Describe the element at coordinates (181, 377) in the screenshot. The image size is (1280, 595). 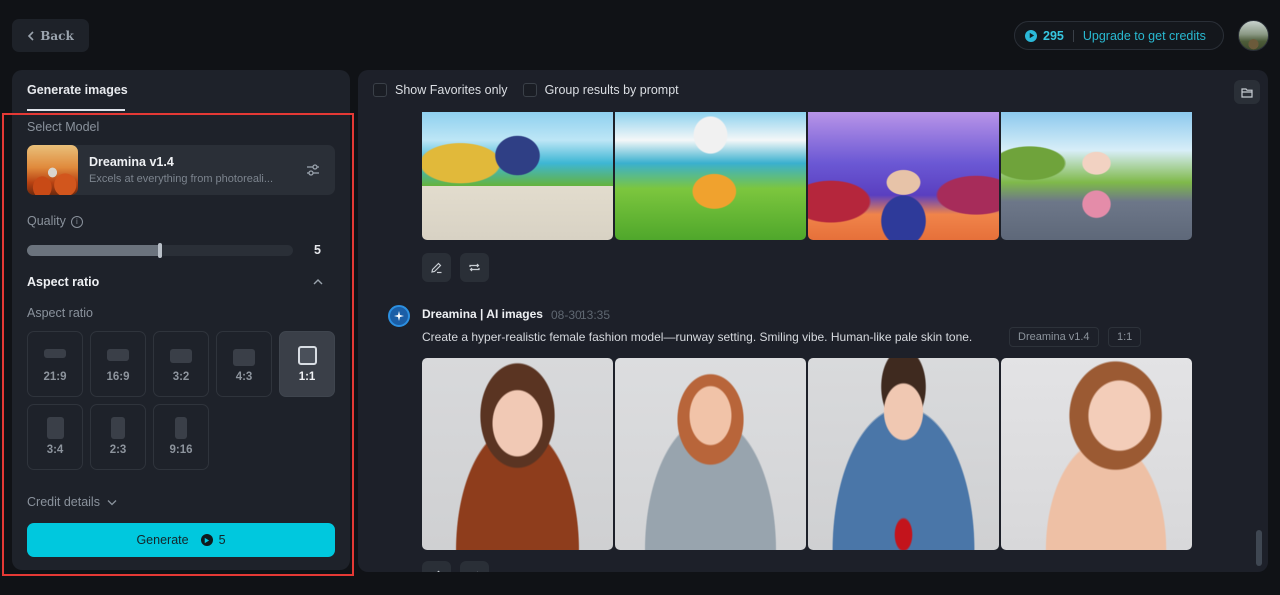
I see `aspect-ratio-label: 3:2` at that location.